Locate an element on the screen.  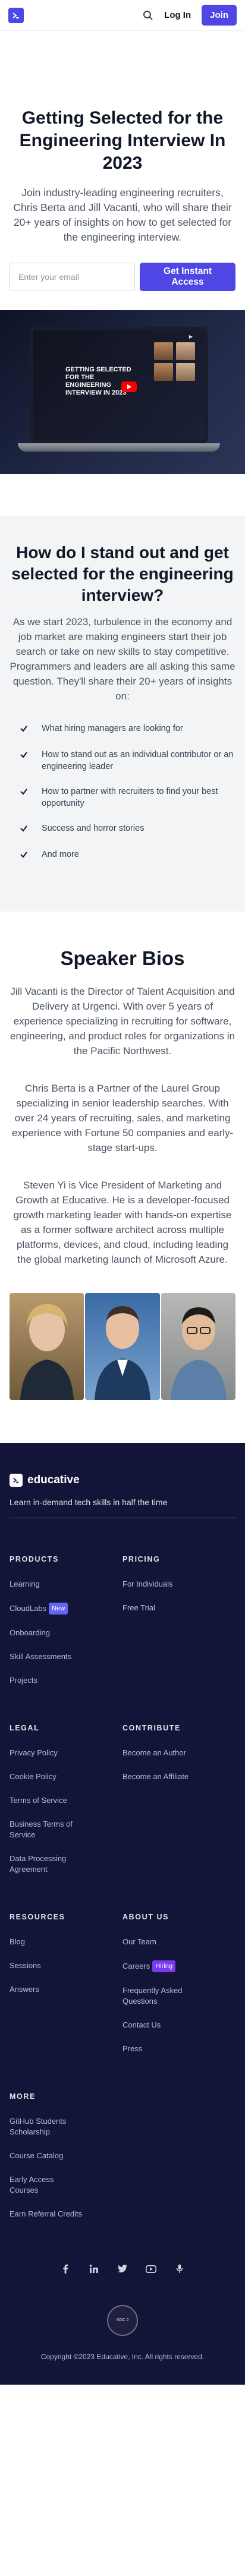
footer-link: Onboarding is located at coordinates (51, 1633).